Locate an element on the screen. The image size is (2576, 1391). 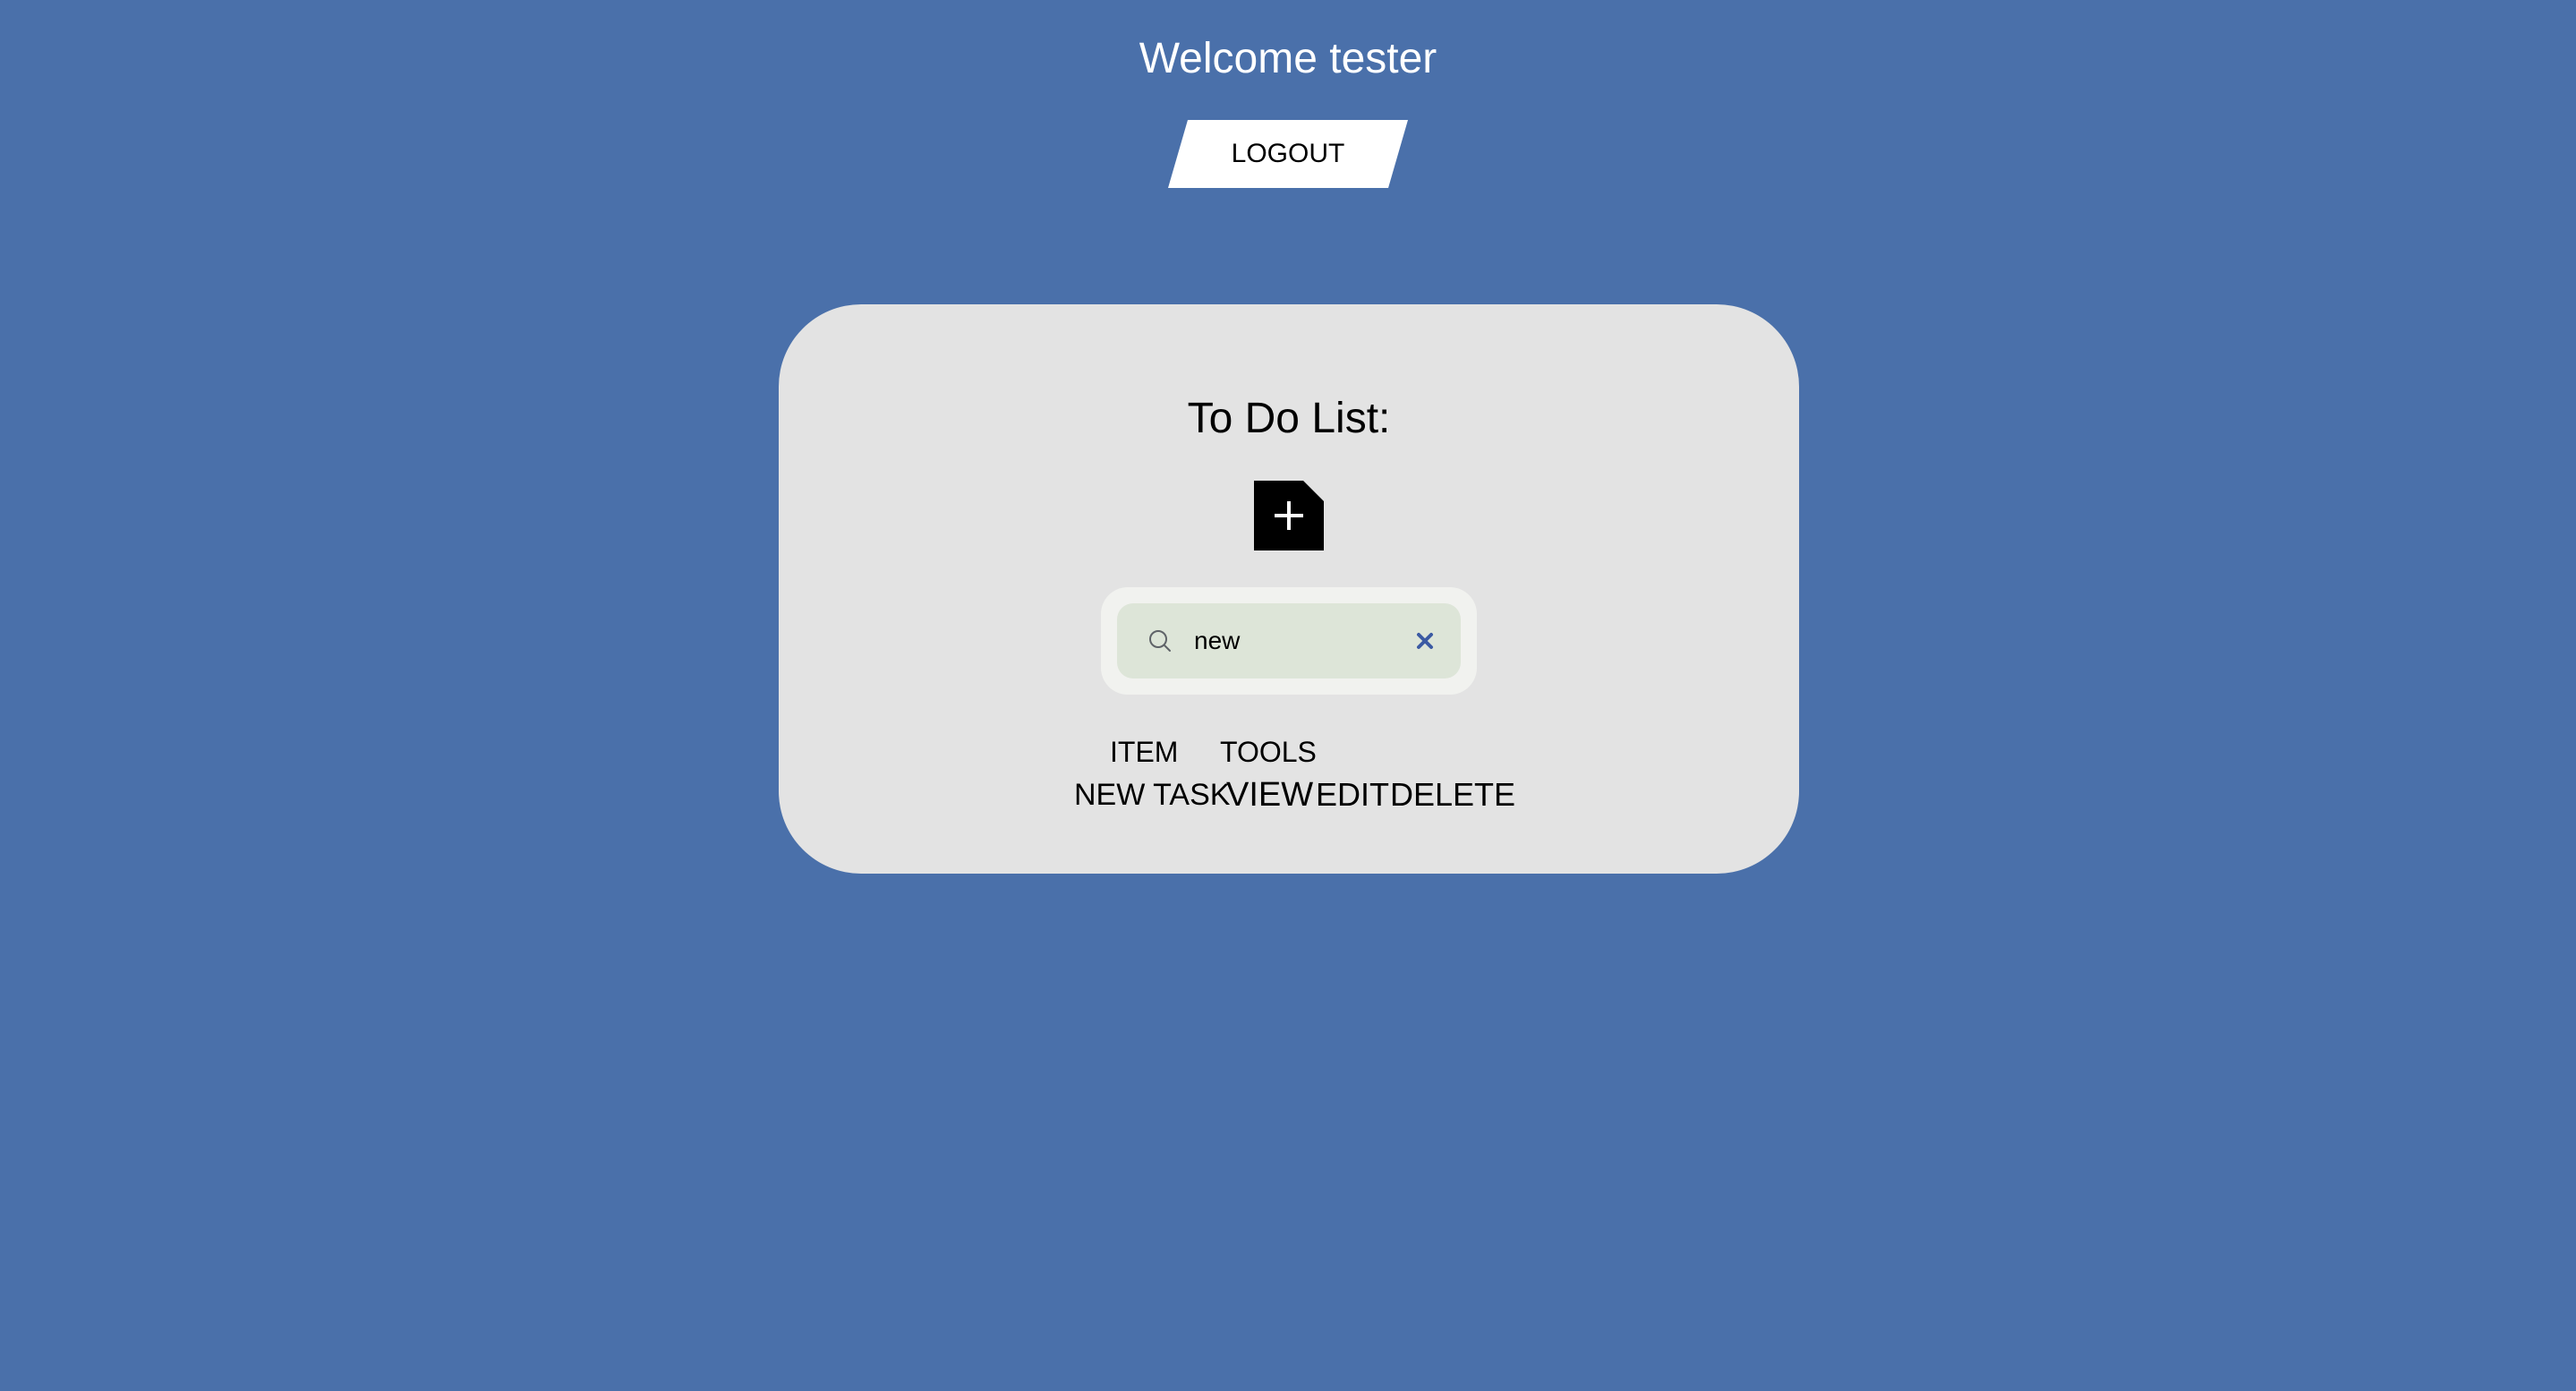
close-icon is located at coordinates (1425, 641).